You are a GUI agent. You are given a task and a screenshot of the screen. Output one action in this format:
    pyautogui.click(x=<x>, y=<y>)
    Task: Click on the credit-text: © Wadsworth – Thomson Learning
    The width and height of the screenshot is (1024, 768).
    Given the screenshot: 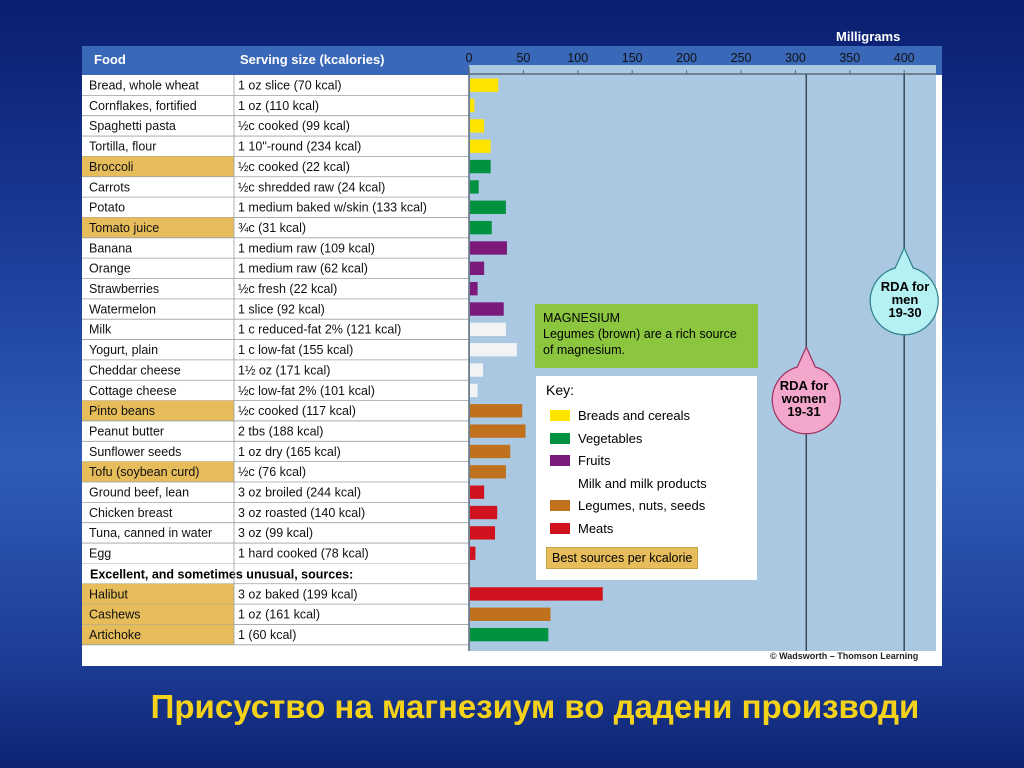 What is the action you would take?
    pyautogui.click(x=844, y=656)
    